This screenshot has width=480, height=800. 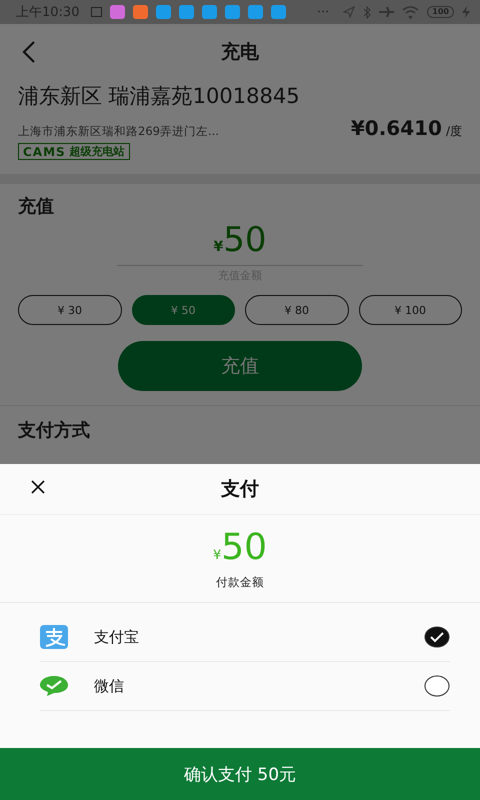 I want to click on payment-method: 微信, so click(x=245, y=686).